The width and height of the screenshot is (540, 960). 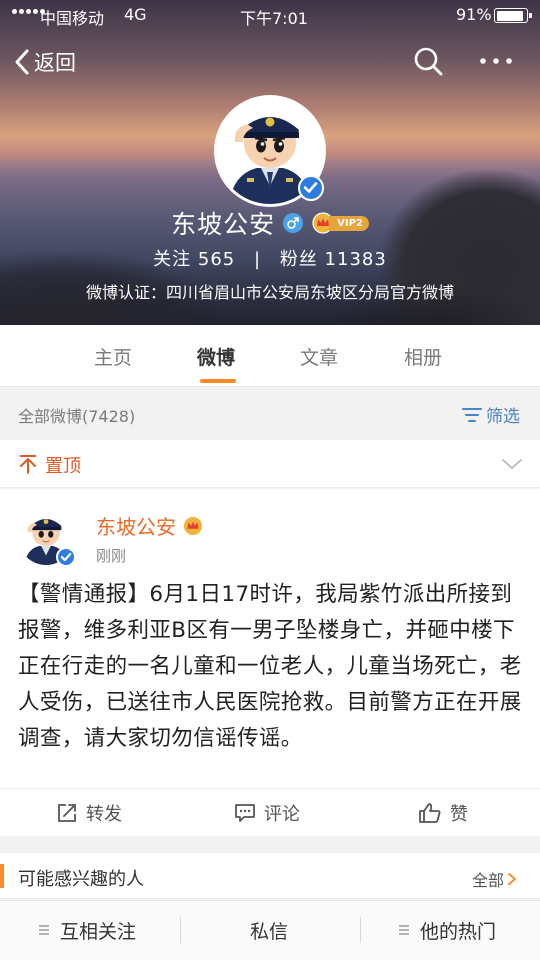 What do you see at coordinates (512, 879) in the screenshot?
I see `chevron-right-icon` at bounding box center [512, 879].